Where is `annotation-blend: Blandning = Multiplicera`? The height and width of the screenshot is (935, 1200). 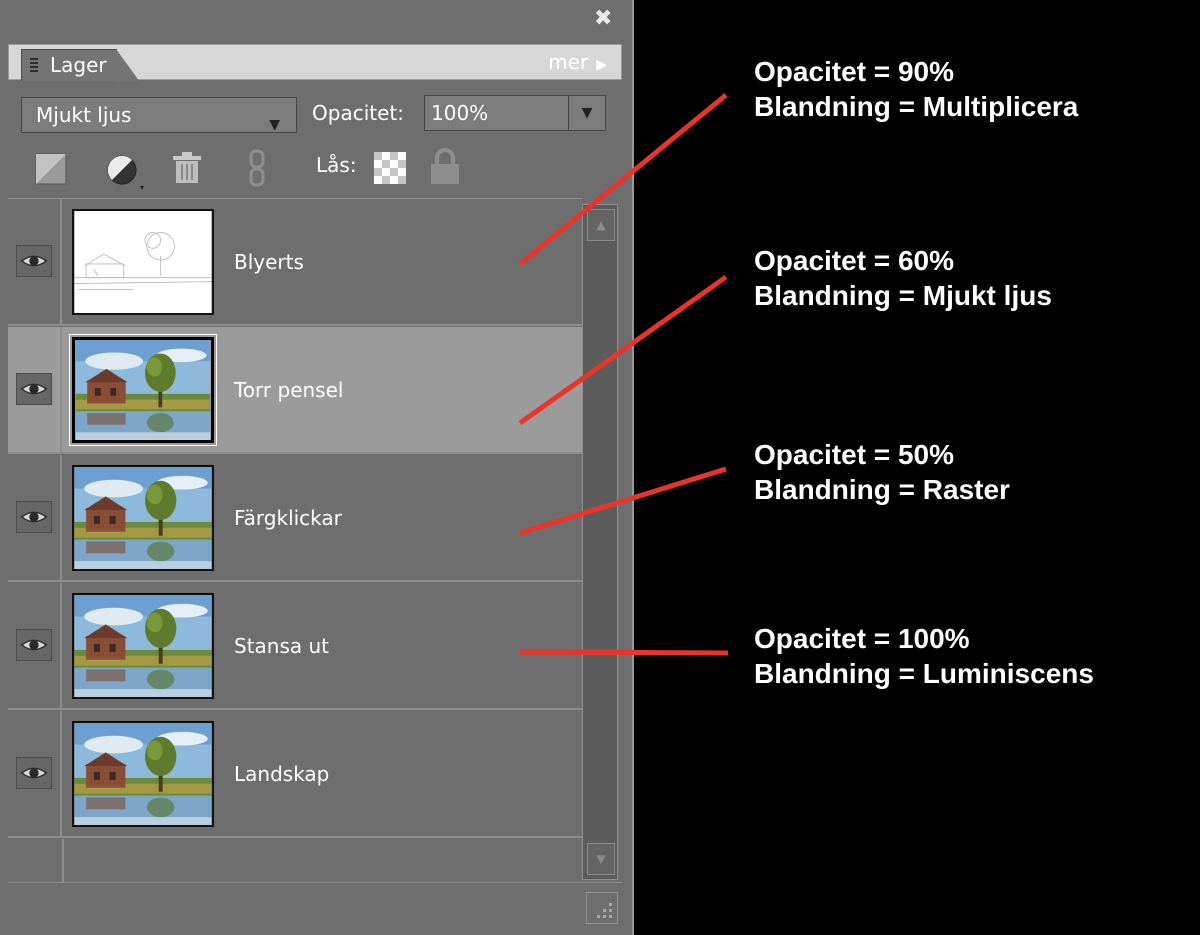 annotation-blend: Blandning = Multiplicera is located at coordinates (916, 106).